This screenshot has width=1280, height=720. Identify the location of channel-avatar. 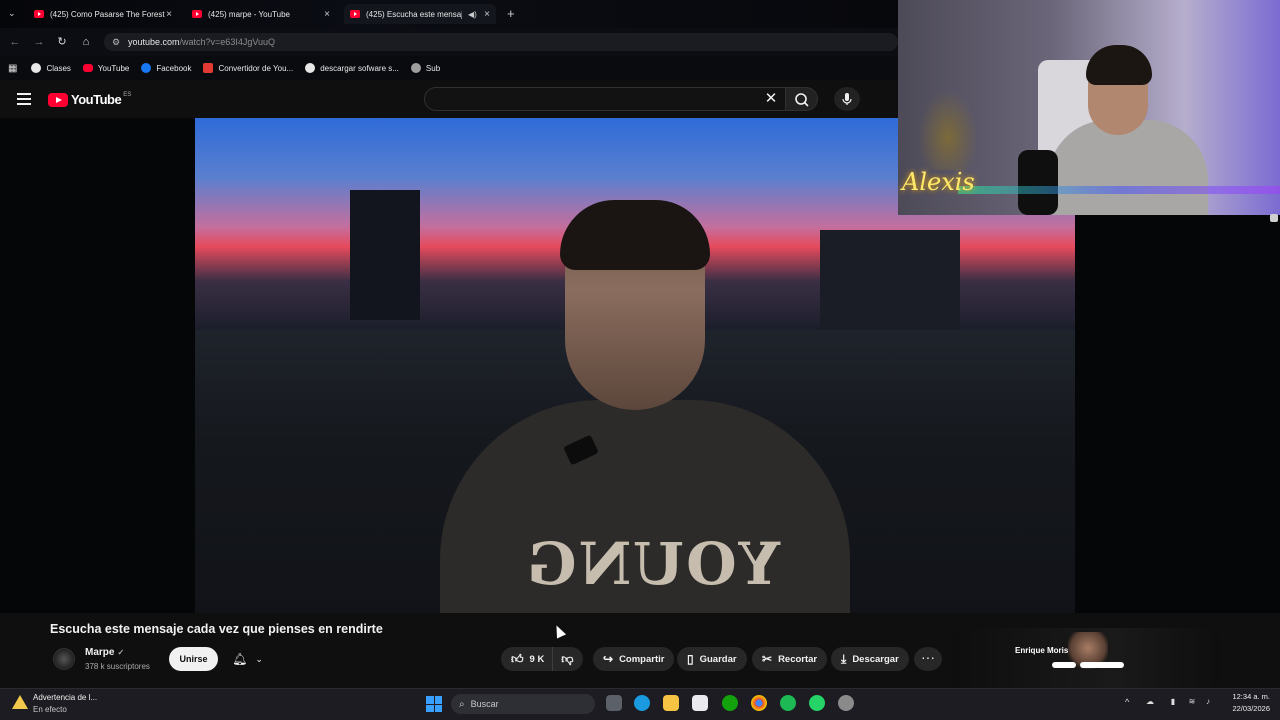
(64, 659).